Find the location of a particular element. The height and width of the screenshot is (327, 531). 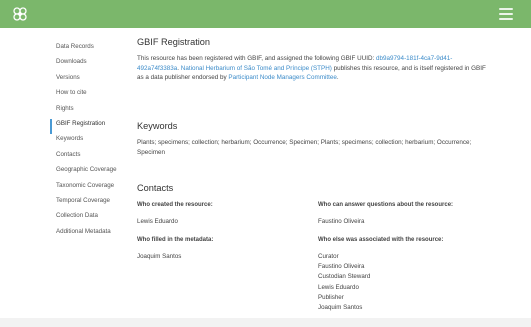

answer-list: Faustino Oliveira is located at coordinates (341, 222).